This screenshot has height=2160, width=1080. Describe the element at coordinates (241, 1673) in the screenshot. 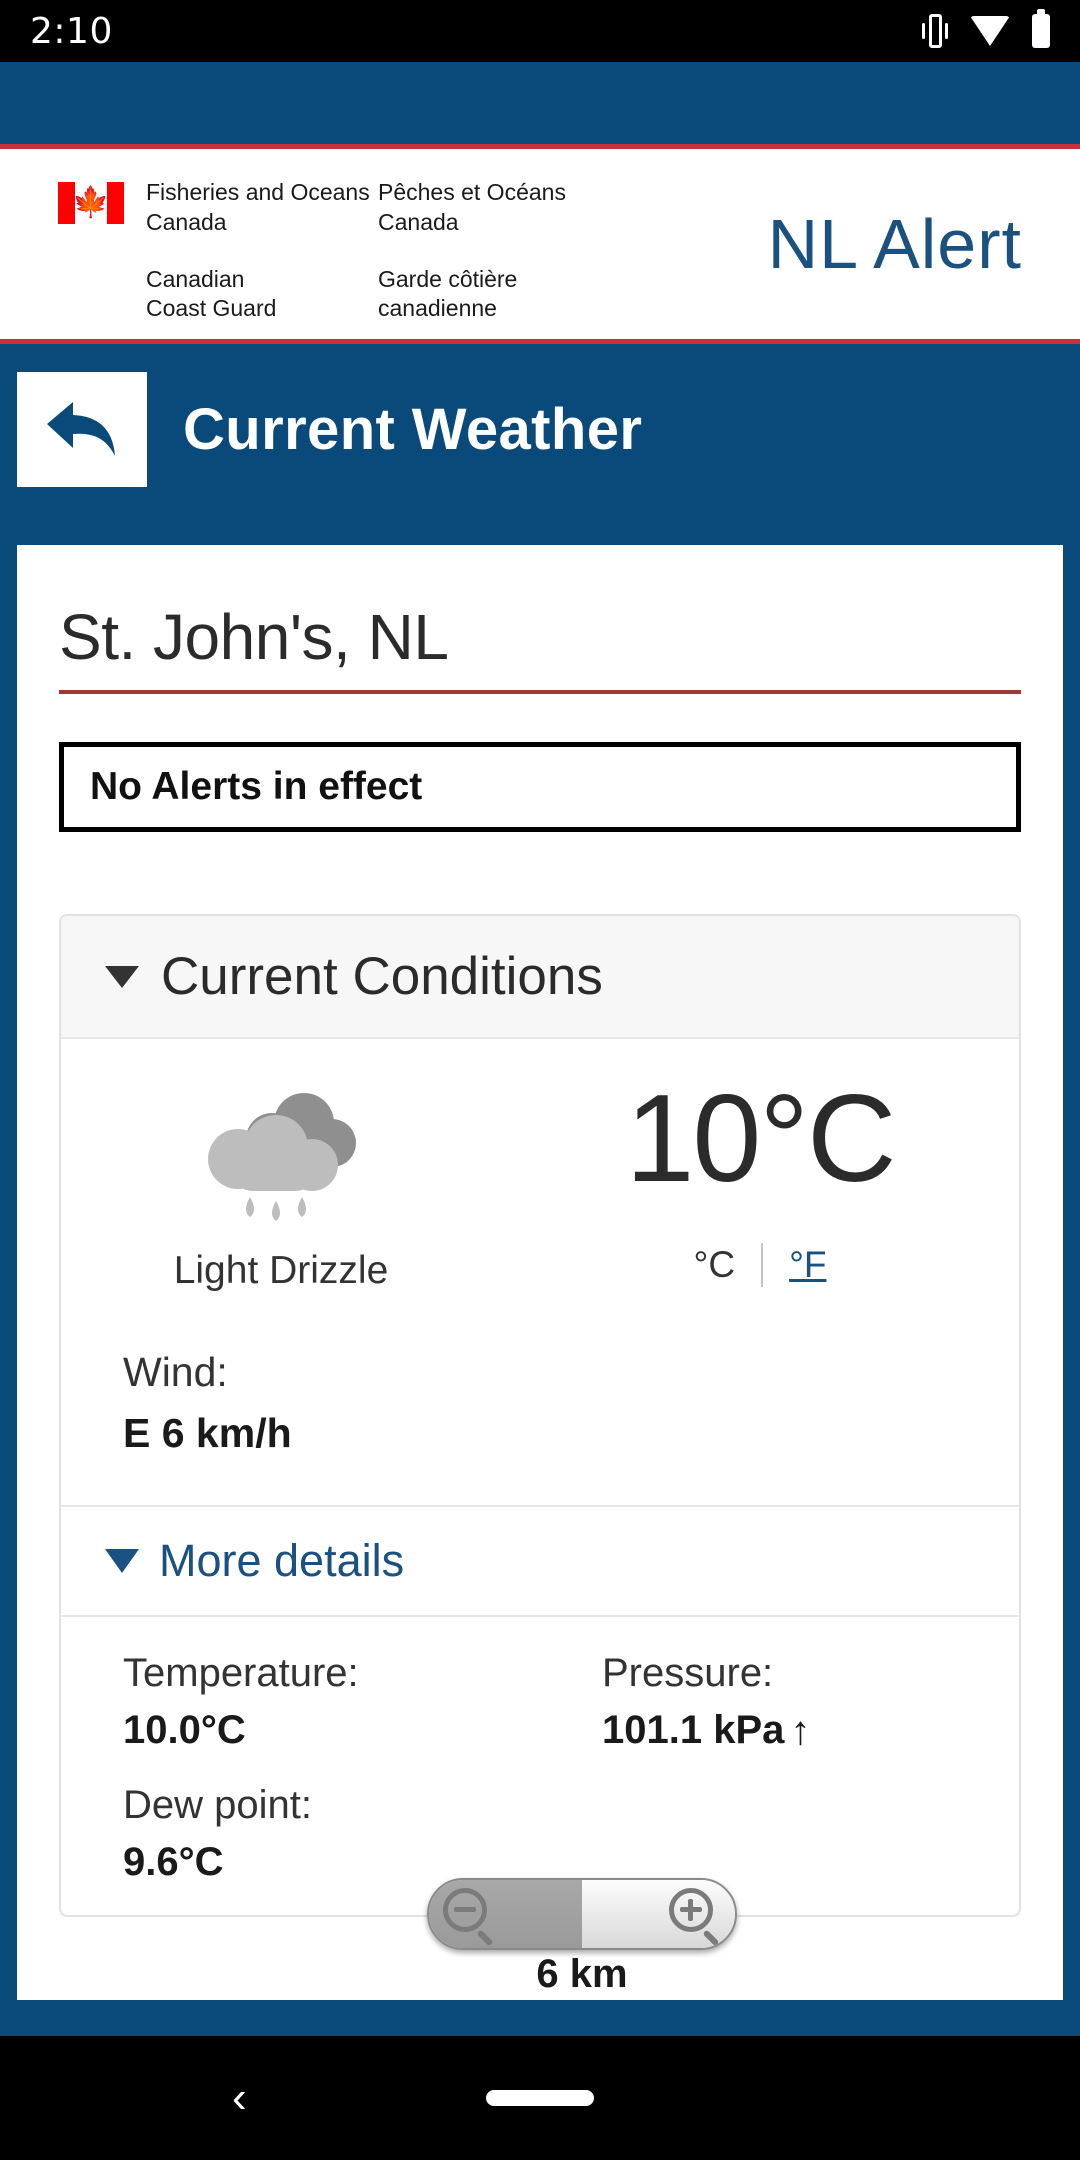

I see `detail-label: Temperature:` at that location.